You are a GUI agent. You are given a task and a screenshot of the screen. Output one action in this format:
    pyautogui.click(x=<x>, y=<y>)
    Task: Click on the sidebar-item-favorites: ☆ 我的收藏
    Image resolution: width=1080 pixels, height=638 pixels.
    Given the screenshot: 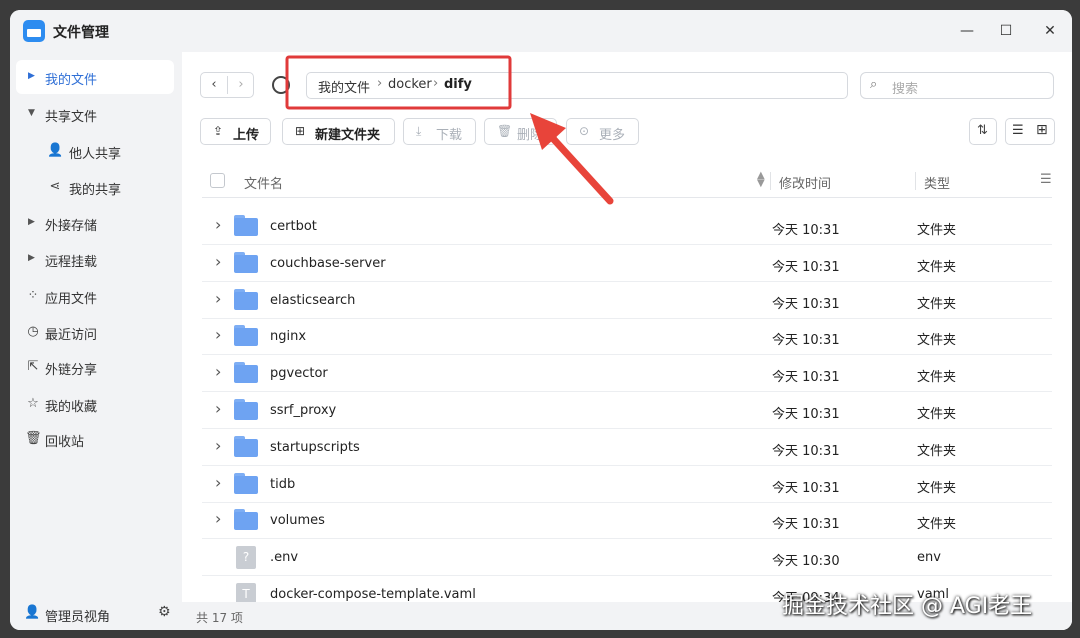 What is the action you would take?
    pyautogui.click(x=95, y=404)
    